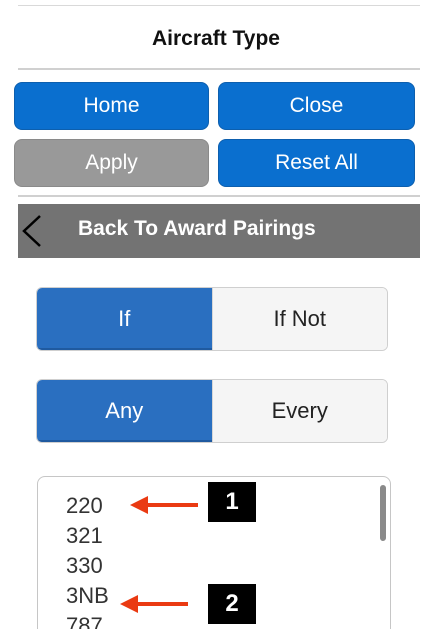 The height and width of the screenshot is (629, 432). What do you see at coordinates (219, 5) in the screenshot?
I see `top-divider` at bounding box center [219, 5].